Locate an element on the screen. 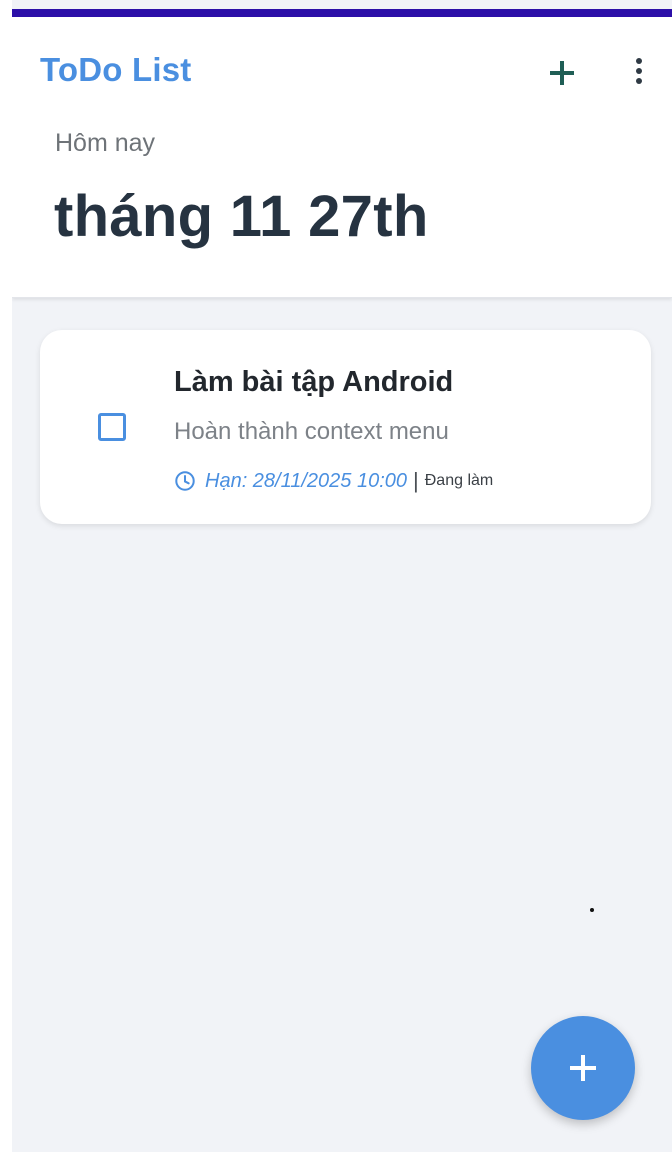  page-subtitle: Hôm nay is located at coordinates (105, 143).